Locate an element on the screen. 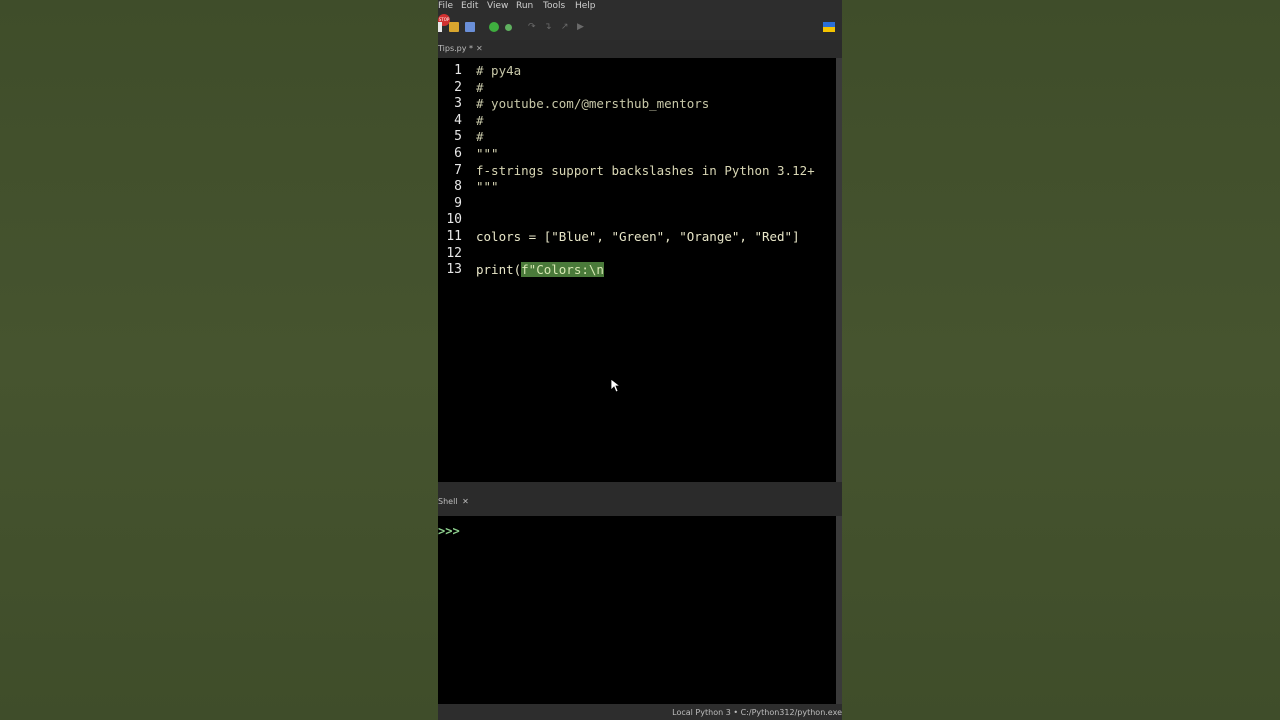  line-number-gutter: 1 2 3 4 5 6 7 8 9 10 11 12 13 is located at coordinates (455, 270).